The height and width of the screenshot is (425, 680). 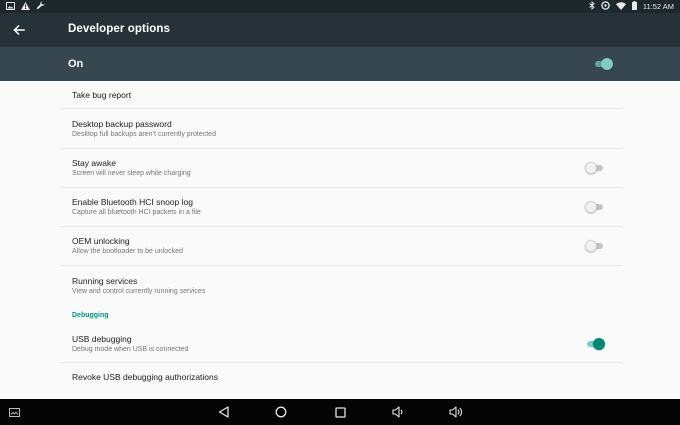 I want to click on item-subtitle: Allow the bootloader to be unlocked, so click(x=127, y=251).